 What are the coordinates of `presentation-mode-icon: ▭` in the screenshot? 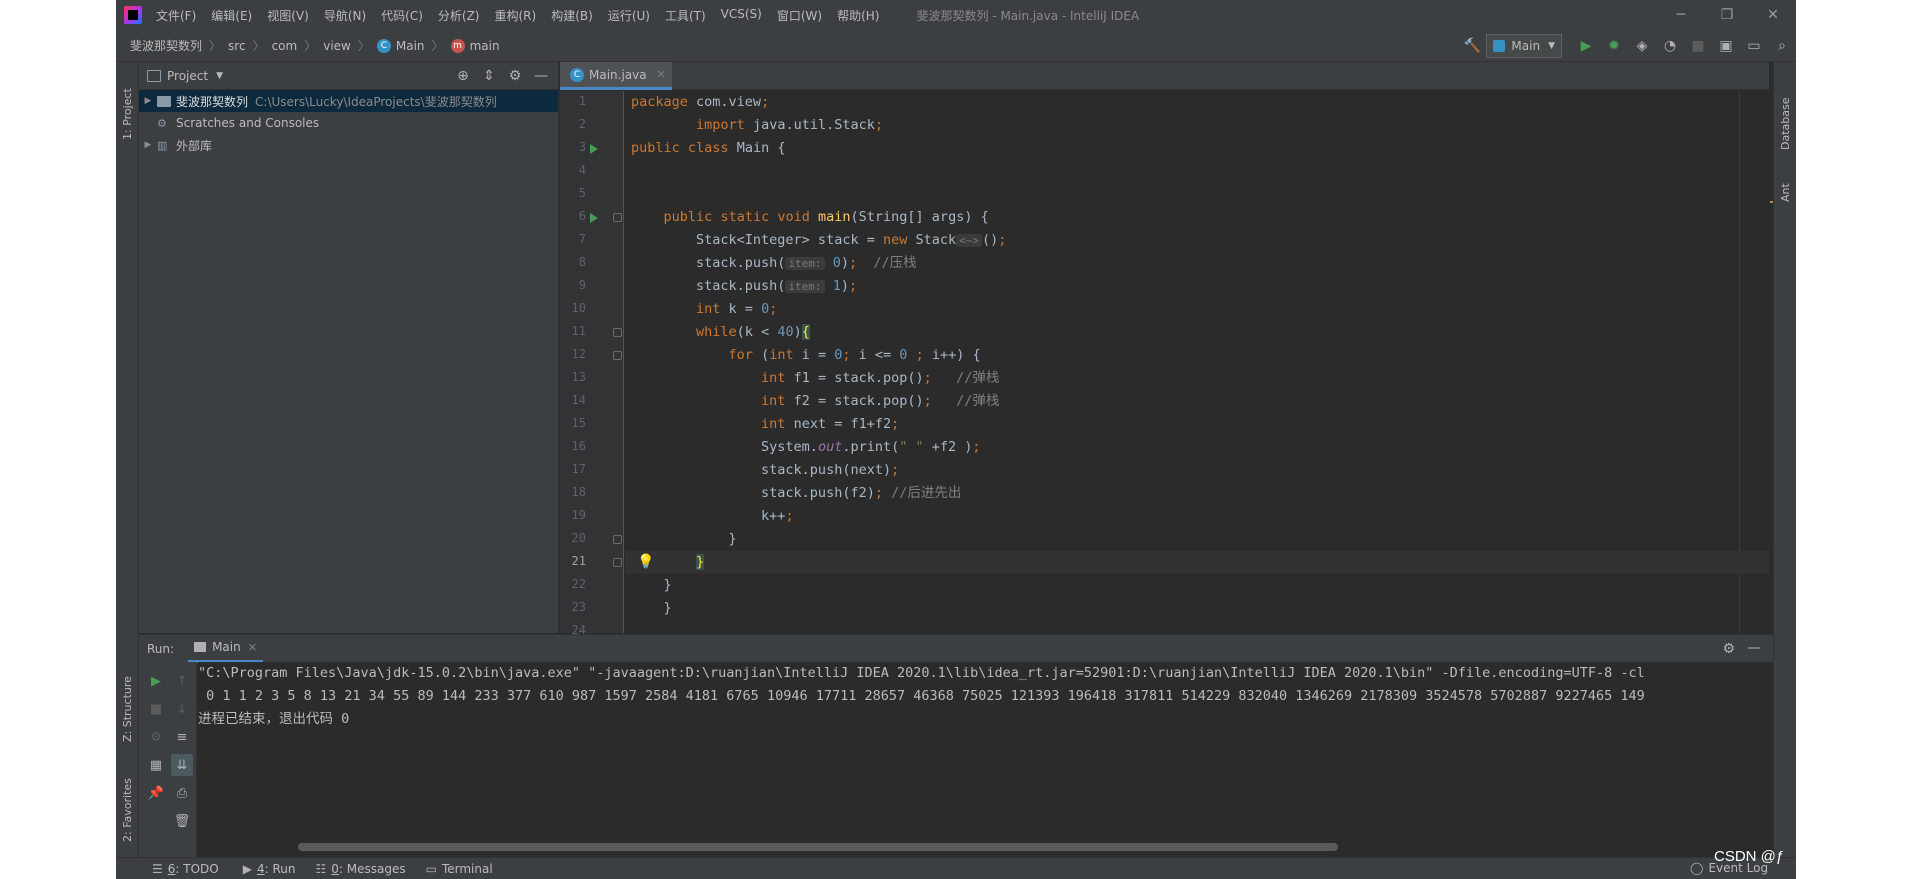 It's located at (1754, 46).